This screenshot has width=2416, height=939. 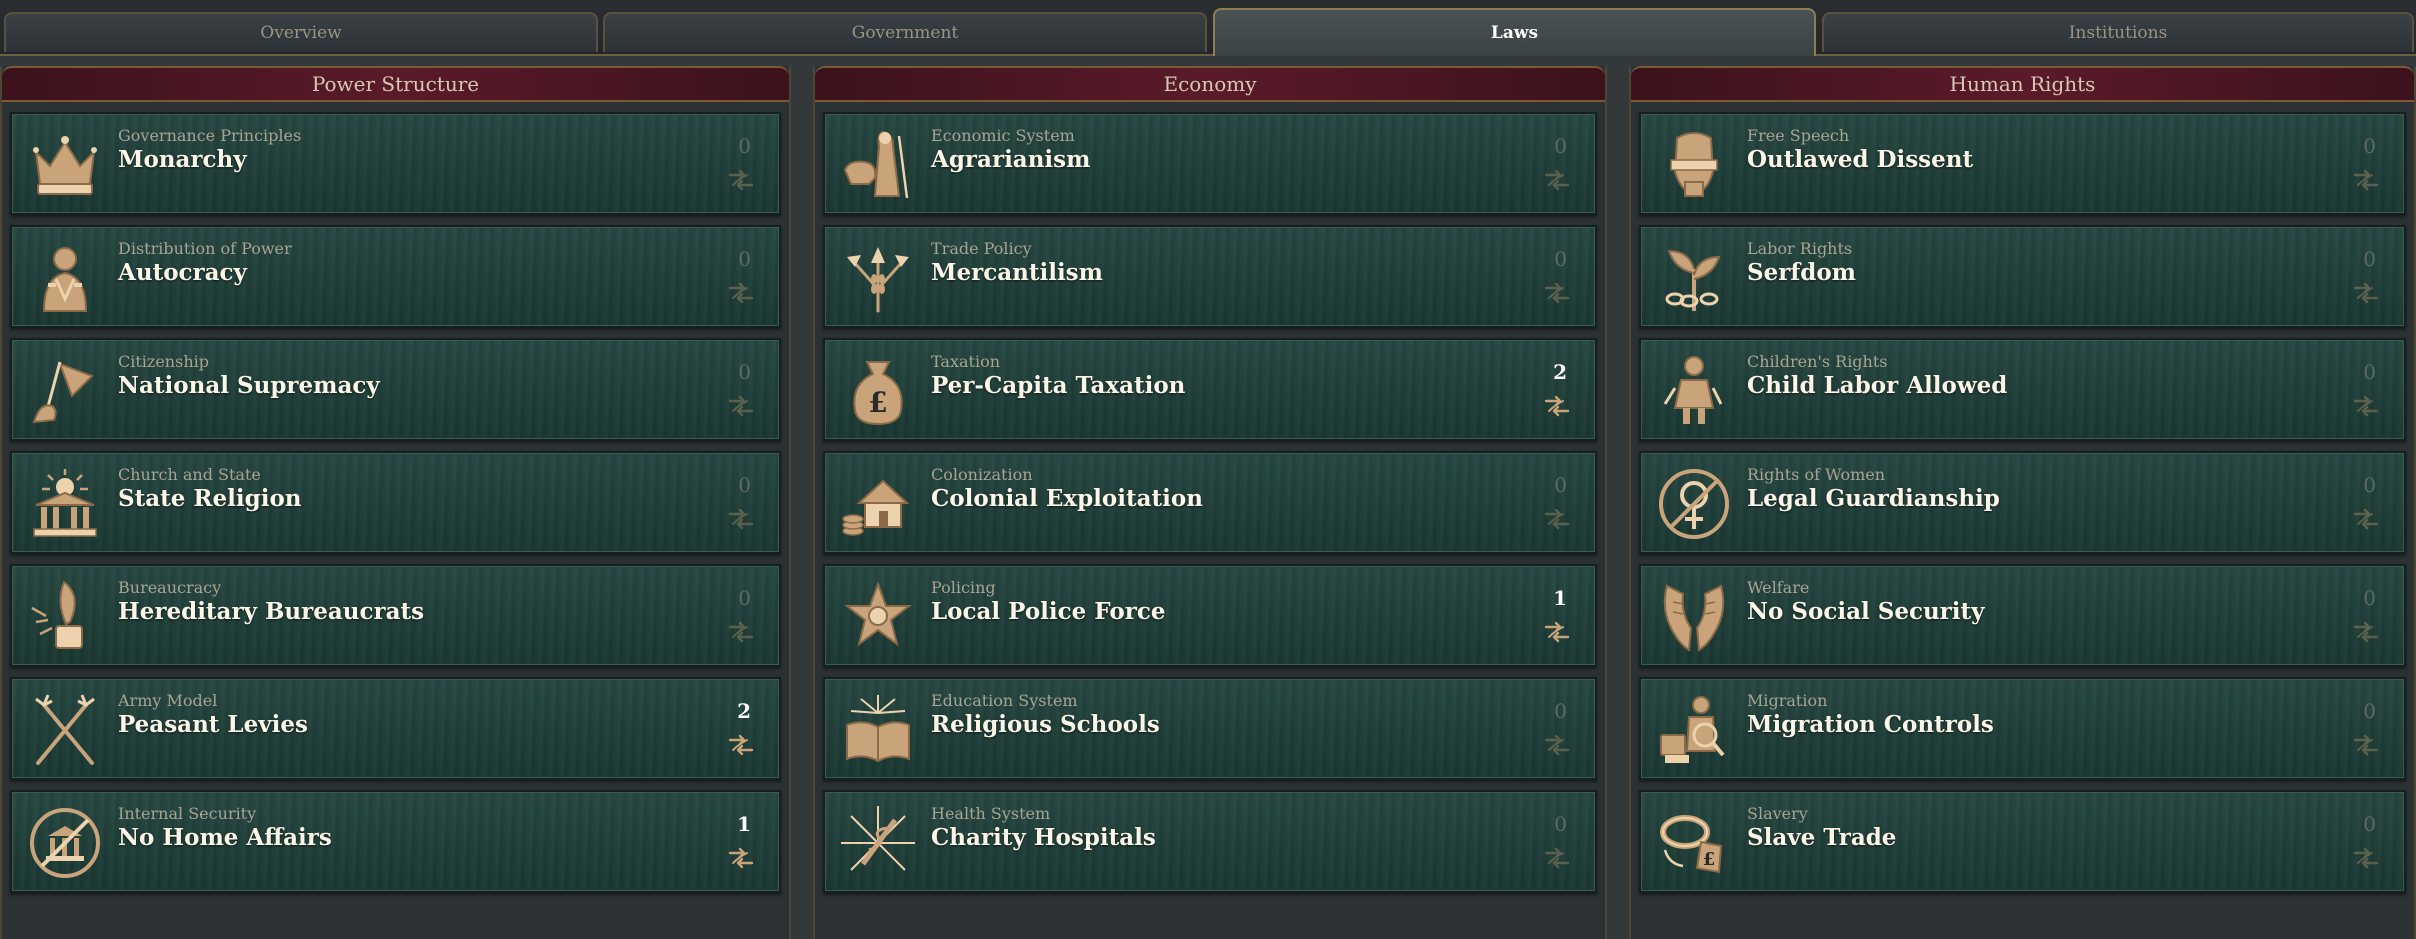 I want to click on empty-hands-icon, so click(x=1694, y=617).